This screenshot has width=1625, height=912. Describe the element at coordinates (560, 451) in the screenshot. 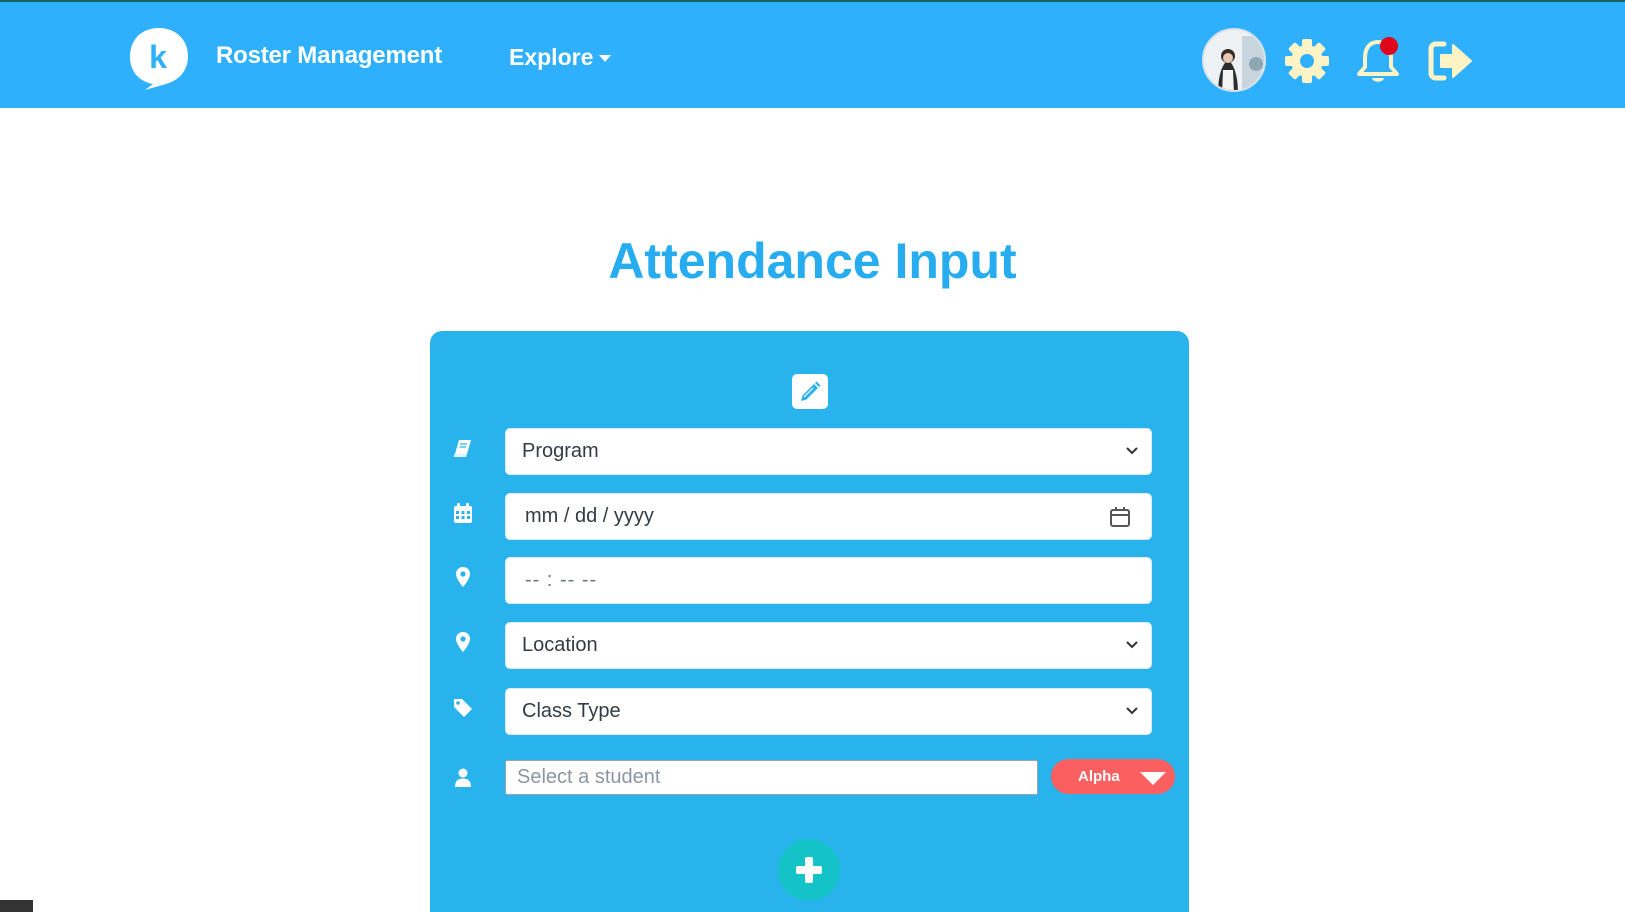

I see `program-select-value: Program` at that location.